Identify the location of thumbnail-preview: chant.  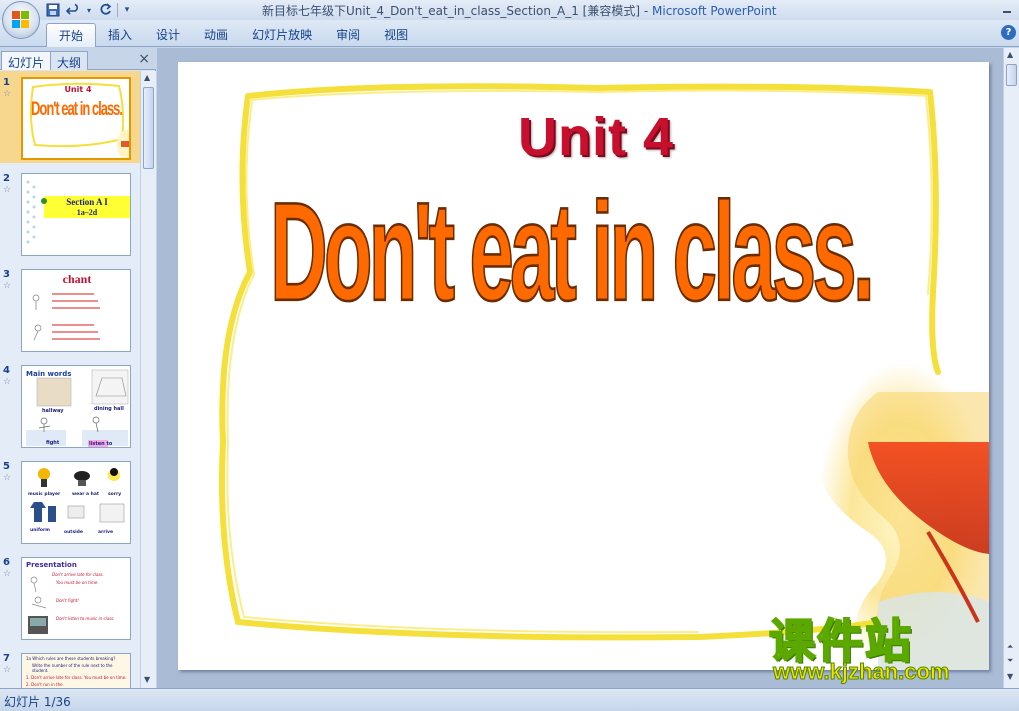
(76, 310).